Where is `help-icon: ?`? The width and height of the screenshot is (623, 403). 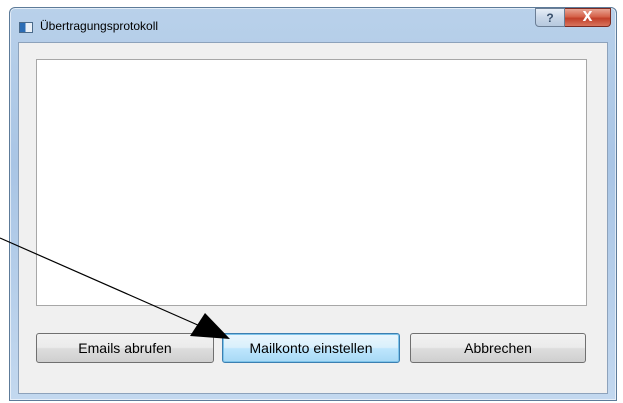 help-icon: ? is located at coordinates (550, 17).